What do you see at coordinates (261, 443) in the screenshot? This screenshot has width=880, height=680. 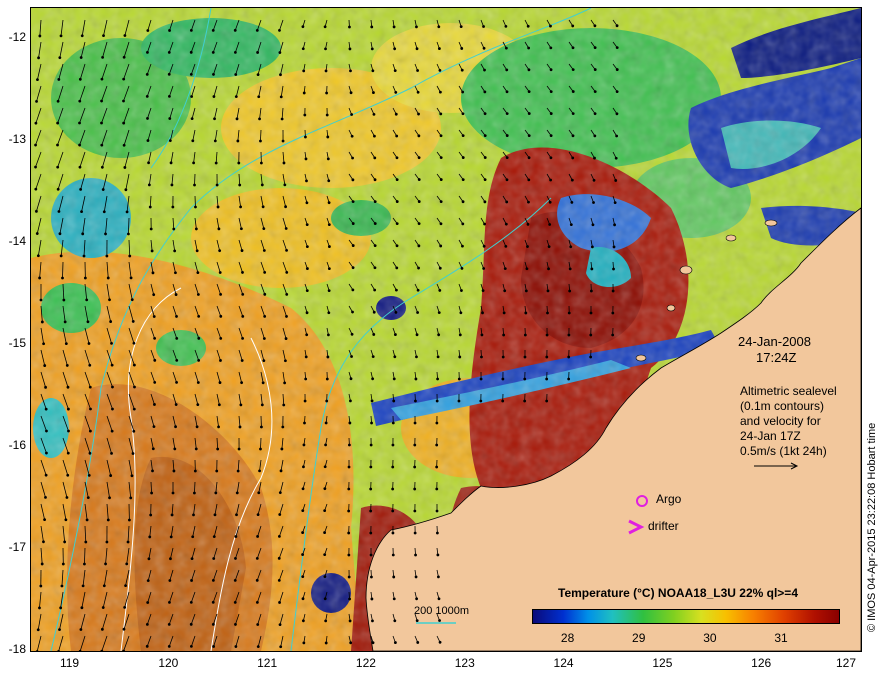 I see `velocity-arrow` at bounding box center [261, 443].